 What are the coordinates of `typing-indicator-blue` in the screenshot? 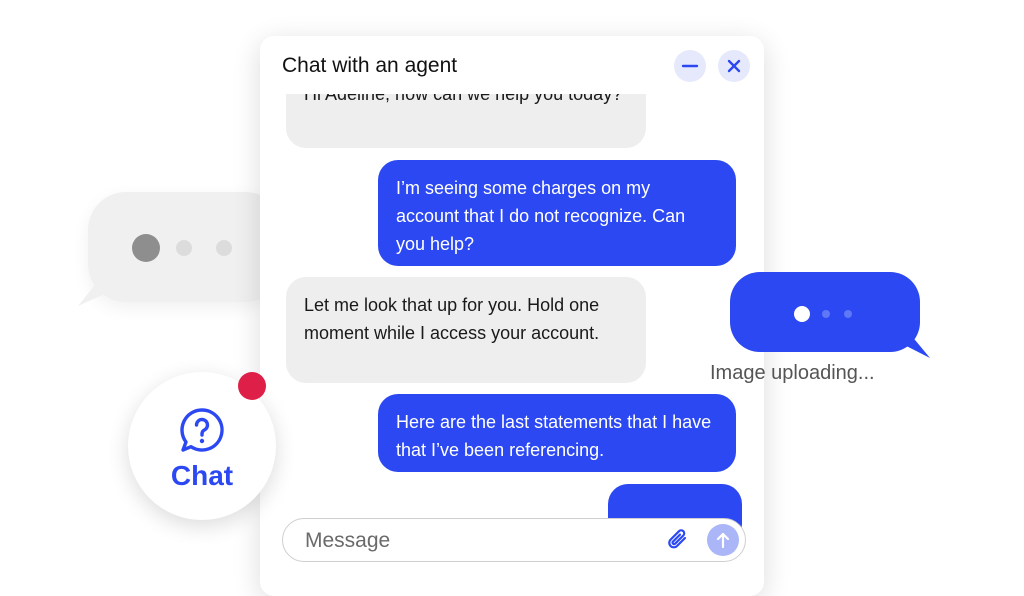 It's located at (830, 315).